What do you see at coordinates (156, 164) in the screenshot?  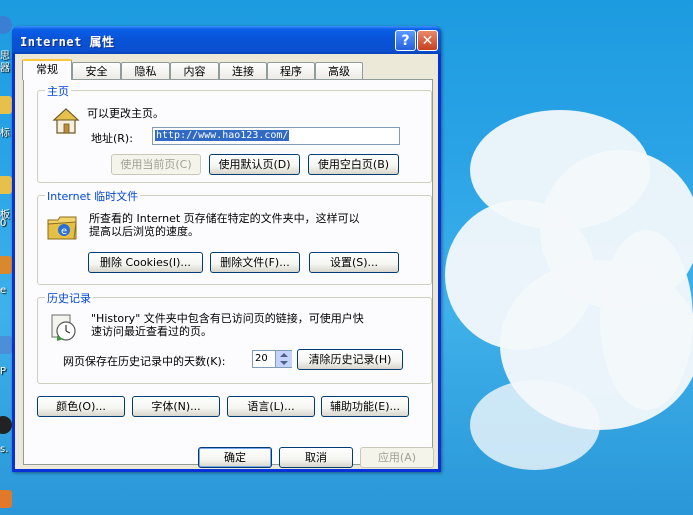 I see `use-current-page-button: 使用当前页(C)` at bounding box center [156, 164].